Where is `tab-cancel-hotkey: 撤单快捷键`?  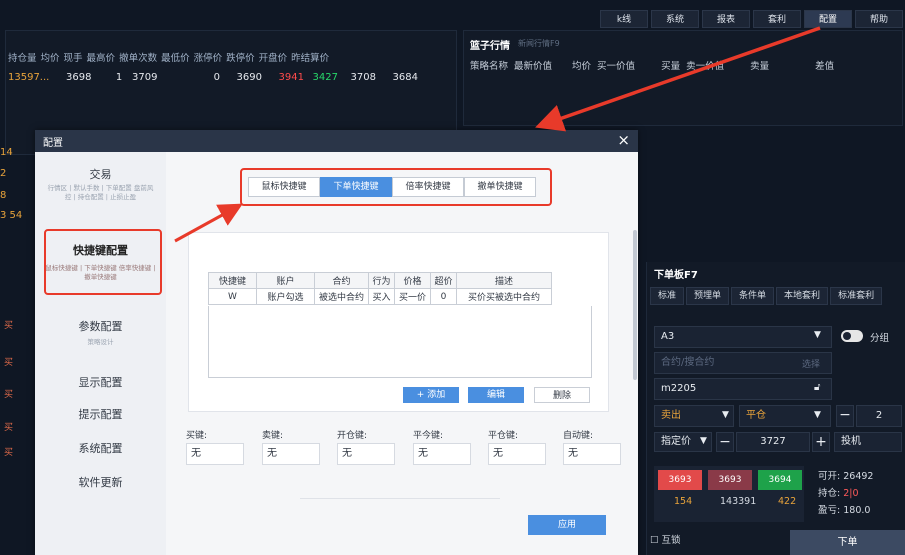 tab-cancel-hotkey: 撤单快捷键 is located at coordinates (500, 187).